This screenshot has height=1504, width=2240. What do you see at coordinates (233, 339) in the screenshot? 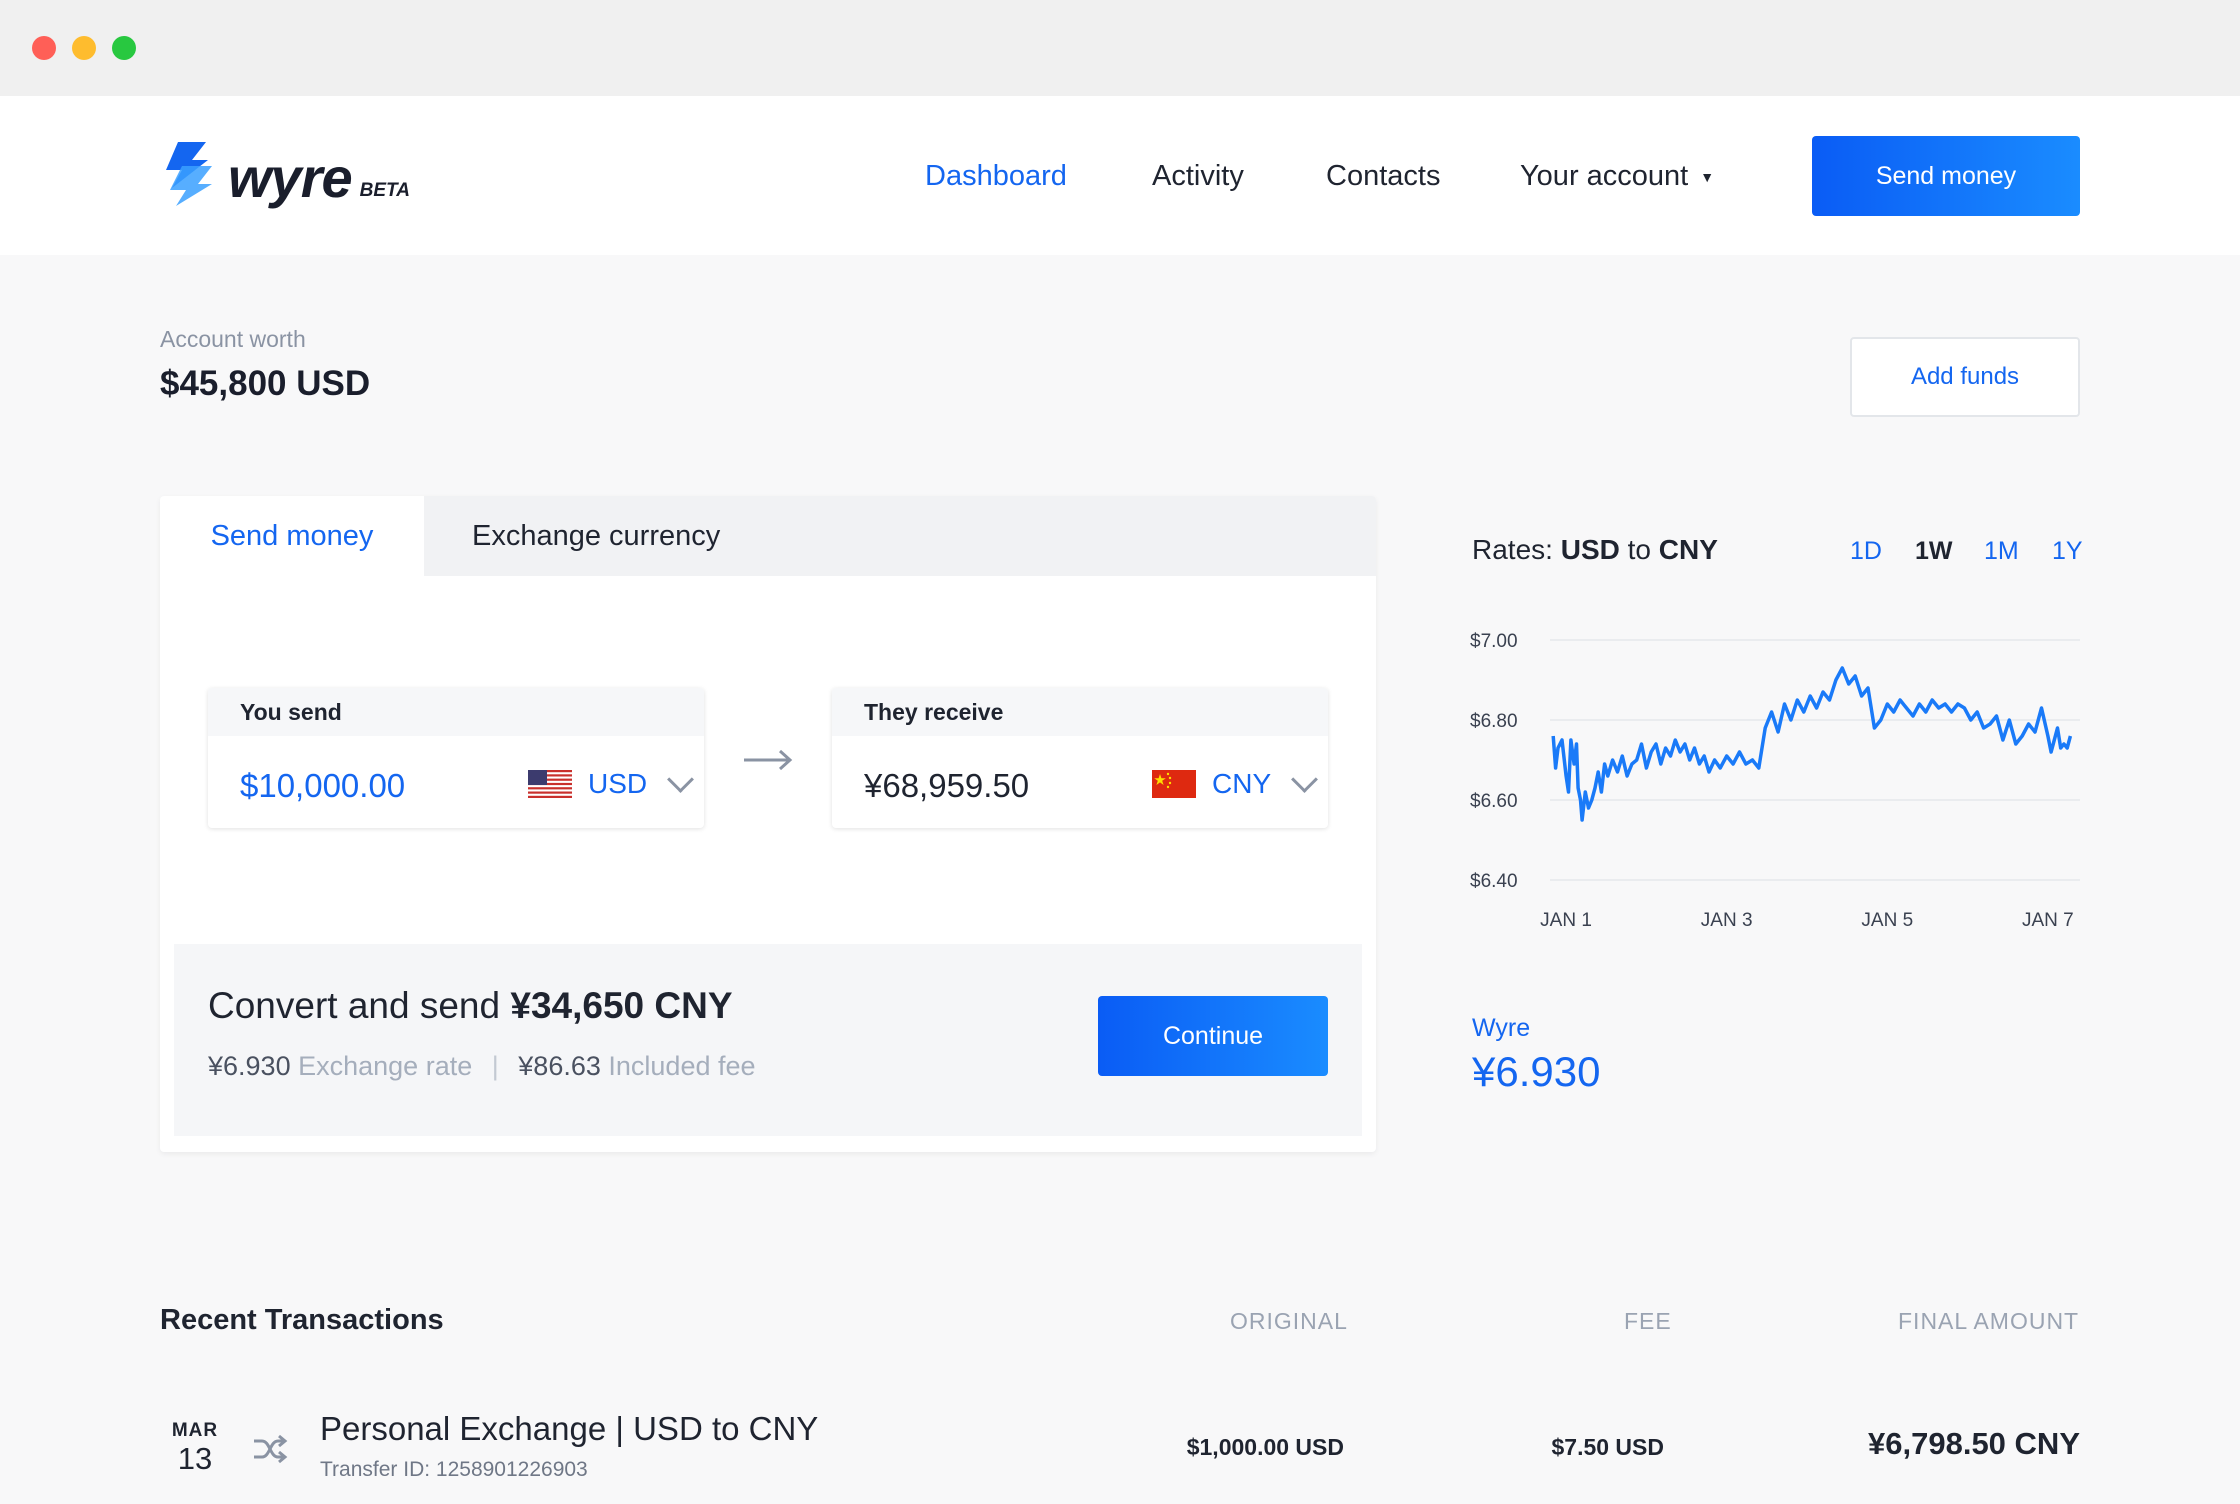
I see `account-worth-label: Account worth` at bounding box center [233, 339].